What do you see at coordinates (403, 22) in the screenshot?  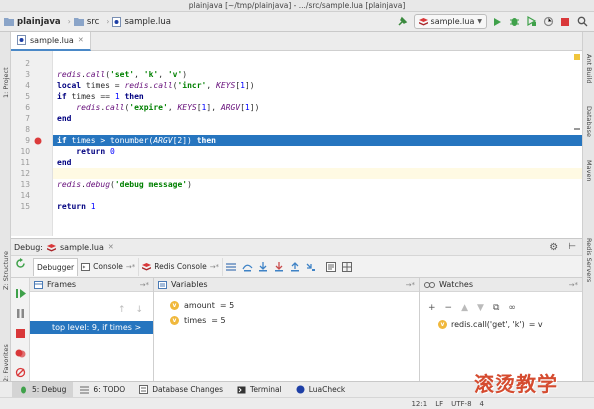 I see `hammer-build-icon` at bounding box center [403, 22].